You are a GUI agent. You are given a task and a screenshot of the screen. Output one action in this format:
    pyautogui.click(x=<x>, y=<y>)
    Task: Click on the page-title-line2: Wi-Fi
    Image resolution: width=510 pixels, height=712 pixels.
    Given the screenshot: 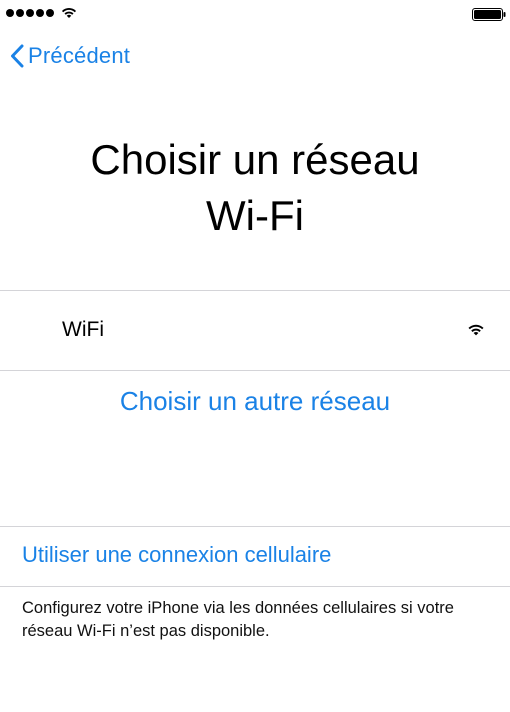 What is the action you would take?
    pyautogui.click(x=255, y=215)
    